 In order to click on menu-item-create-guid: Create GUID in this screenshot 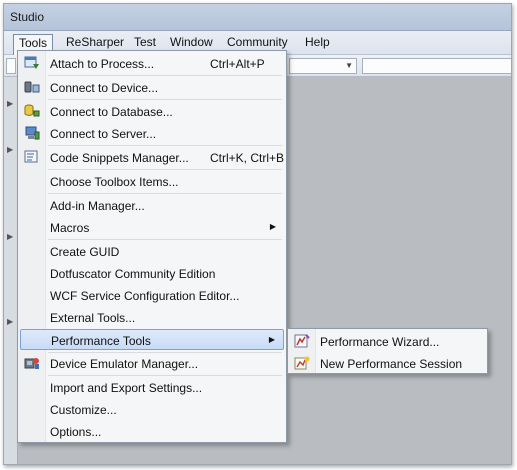, I will do `click(152, 251)`.